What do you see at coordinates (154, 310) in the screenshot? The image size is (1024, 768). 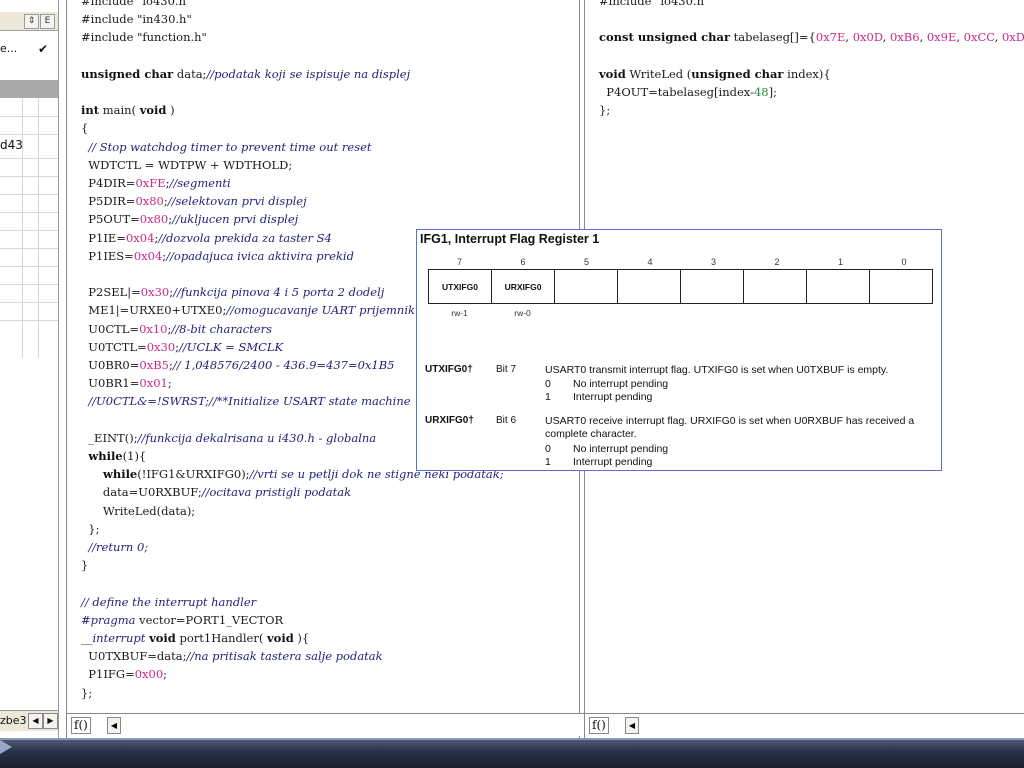 I see `code-token: ME1|=URXE0+UTXE0;` at bounding box center [154, 310].